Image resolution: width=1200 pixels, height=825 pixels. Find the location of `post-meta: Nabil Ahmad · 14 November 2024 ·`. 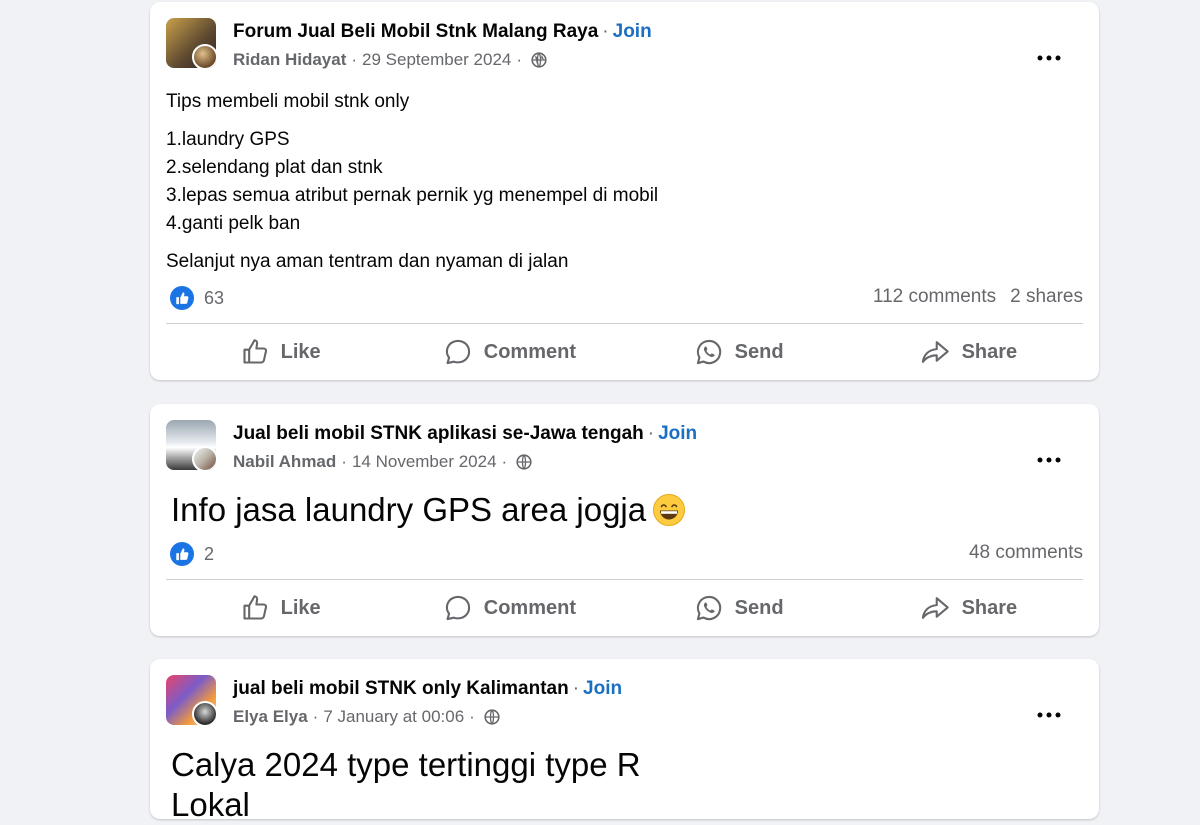

post-meta: Nabil Ahmad · 14 November 2024 · is located at coordinates (382, 462).